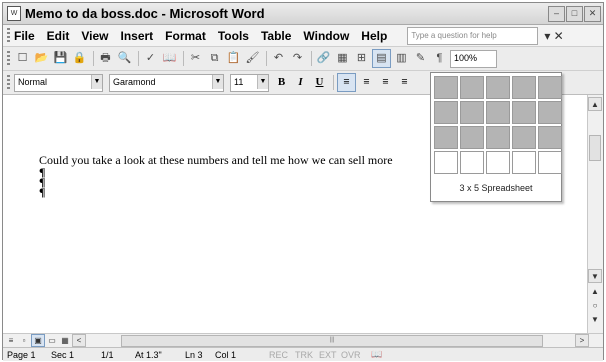  I want to click on font-select: Garamond ▼, so click(166, 82).